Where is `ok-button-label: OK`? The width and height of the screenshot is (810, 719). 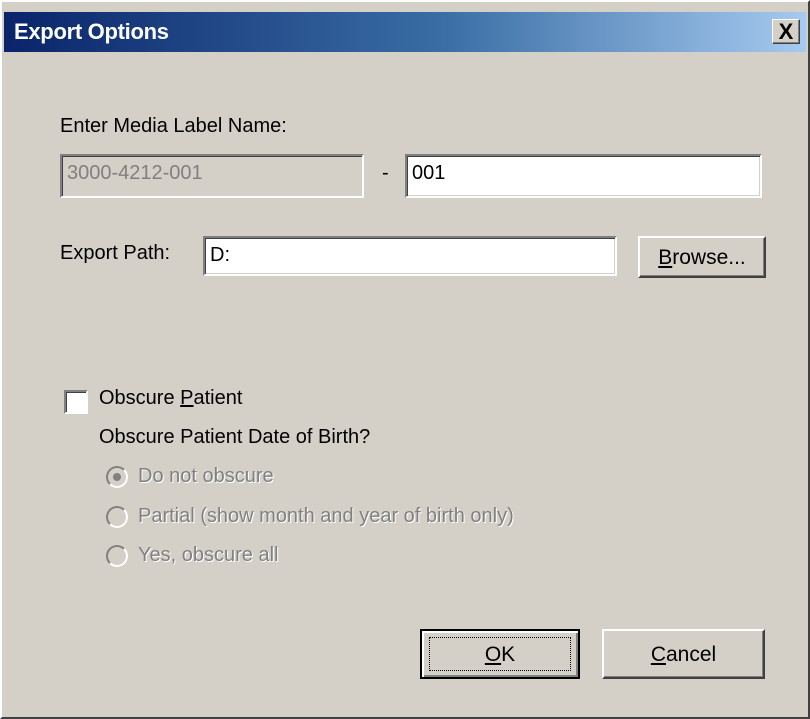 ok-button-label: OK is located at coordinates (500, 654).